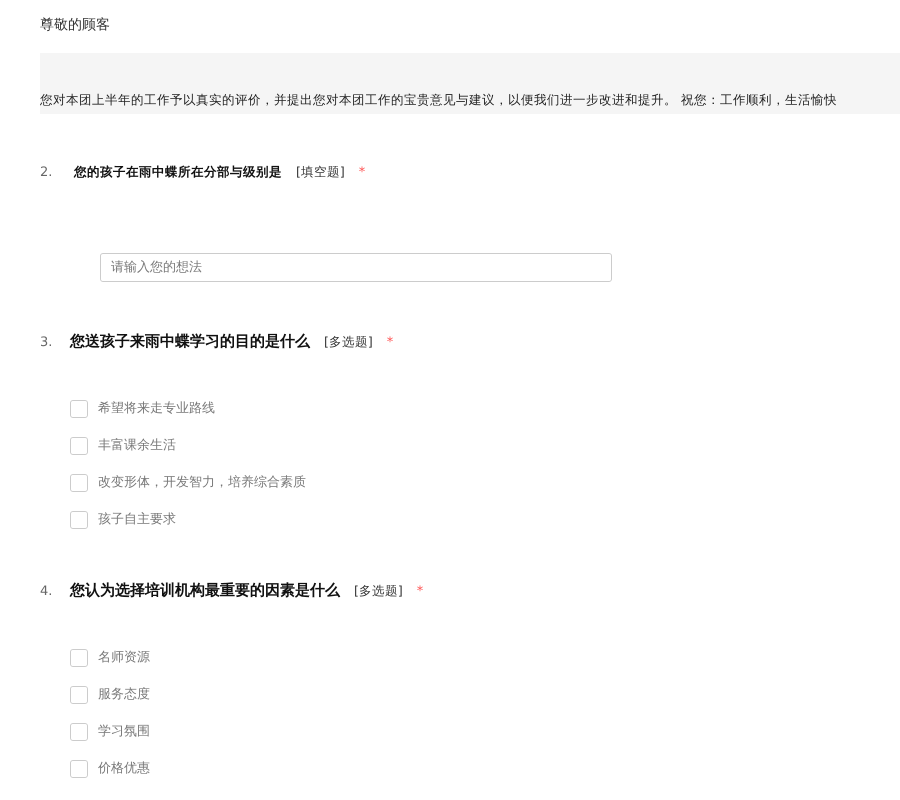  I want to click on question-number: 2., so click(47, 173).